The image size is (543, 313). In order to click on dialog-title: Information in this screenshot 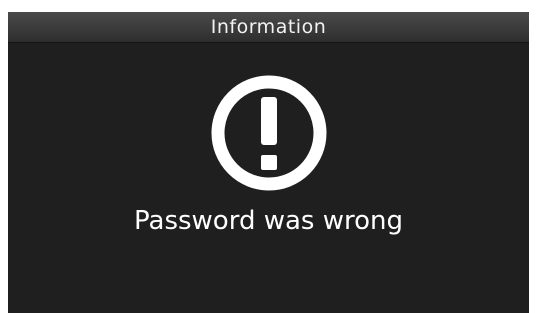, I will do `click(268, 27)`.